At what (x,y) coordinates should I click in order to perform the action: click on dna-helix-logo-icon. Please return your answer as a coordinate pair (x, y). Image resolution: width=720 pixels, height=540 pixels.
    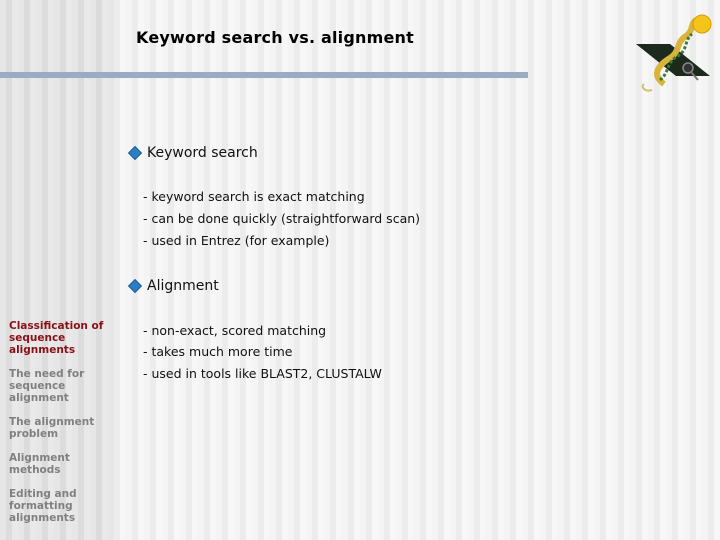
    Looking at the image, I should click on (674, 53).